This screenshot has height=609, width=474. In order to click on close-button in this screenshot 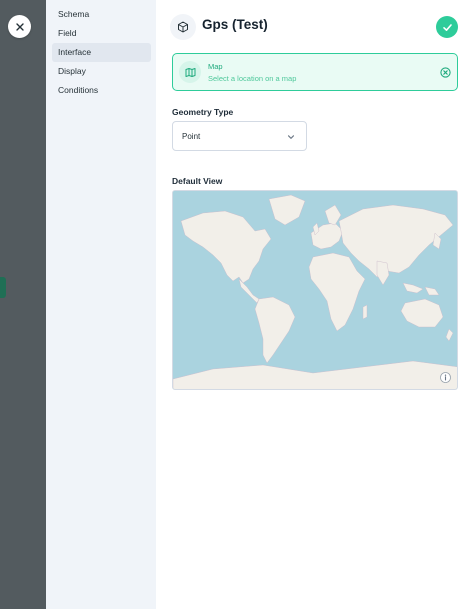, I will do `click(19, 26)`.